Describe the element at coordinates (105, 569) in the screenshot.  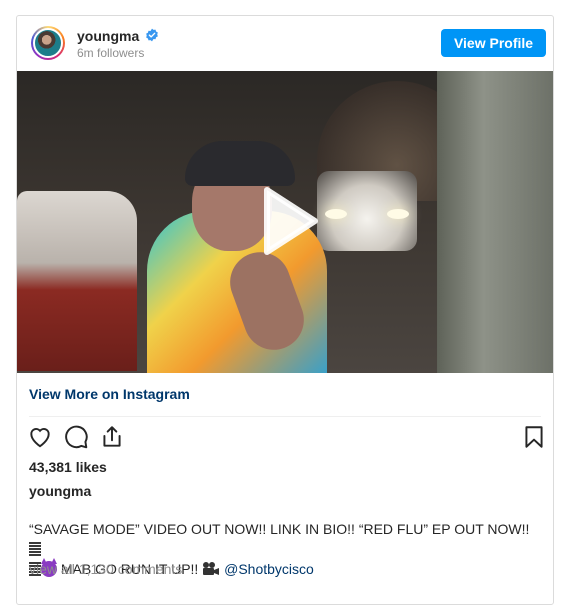
I see `view-comments-link: view all 1,130 comments` at that location.